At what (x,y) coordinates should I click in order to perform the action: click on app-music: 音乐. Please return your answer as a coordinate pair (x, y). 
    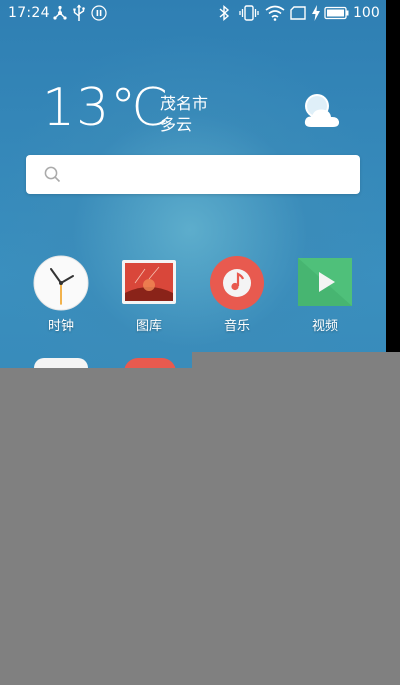
    Looking at the image, I should click on (237, 294).